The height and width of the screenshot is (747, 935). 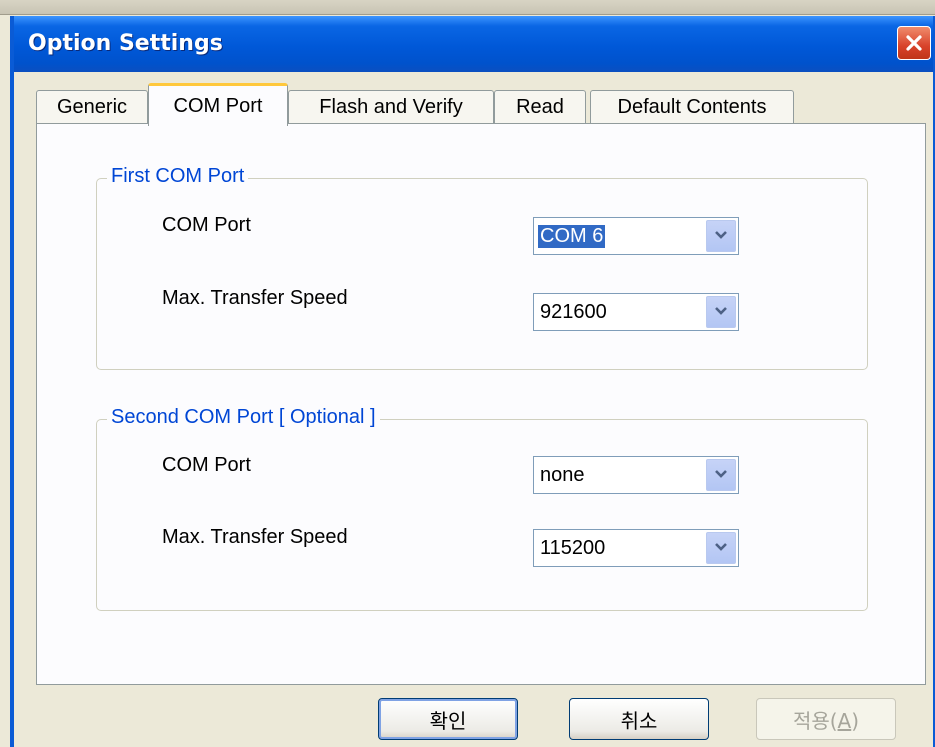 What do you see at coordinates (572, 236) in the screenshot?
I see `first-com-port-value: COM 6` at bounding box center [572, 236].